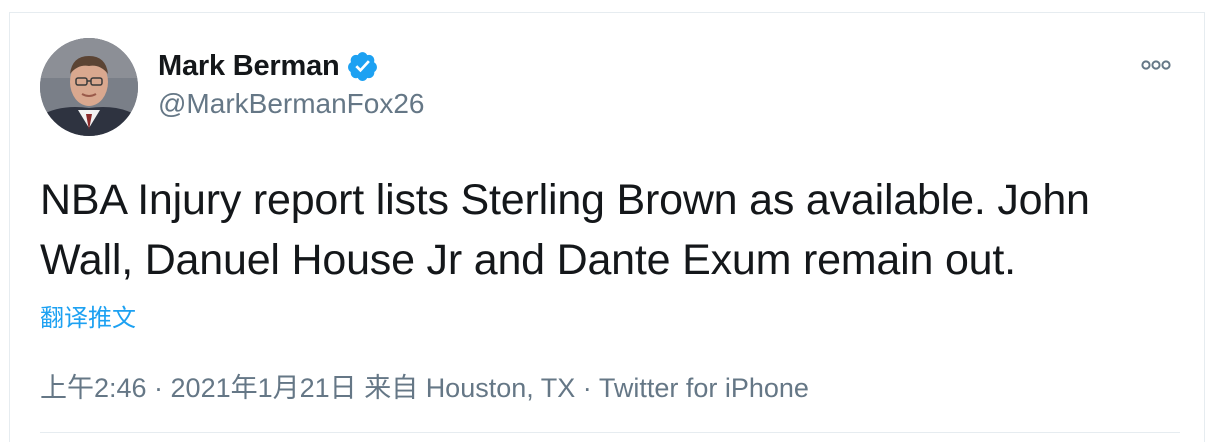  What do you see at coordinates (607, 12) in the screenshot?
I see `card-border-top` at bounding box center [607, 12].